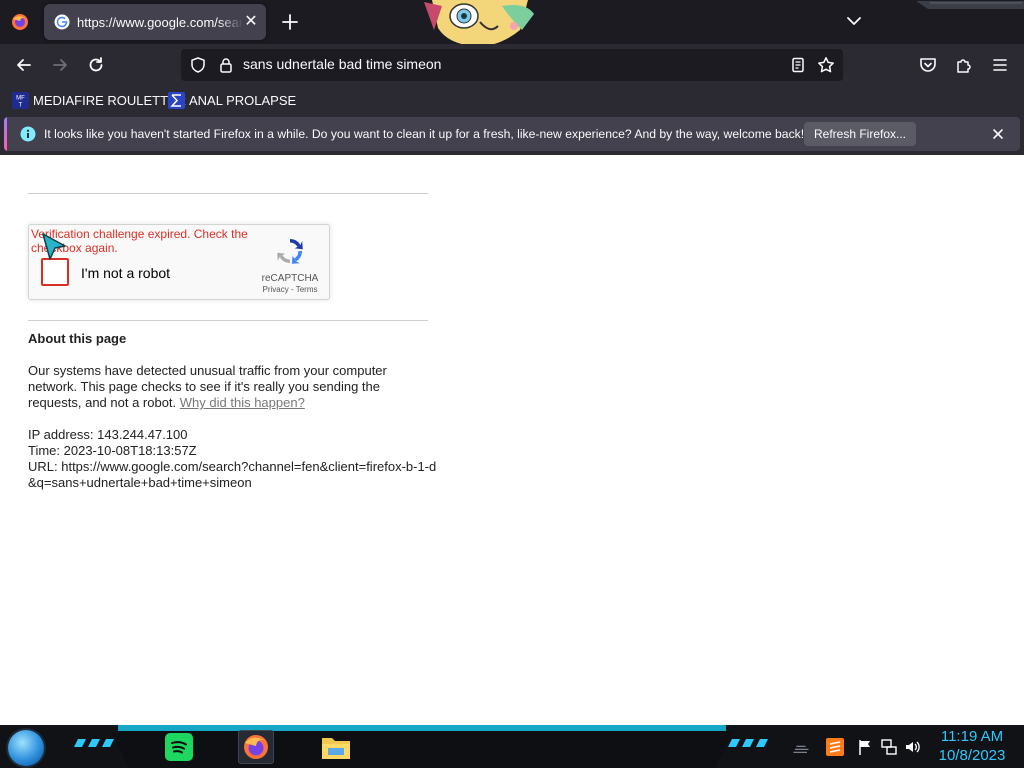  What do you see at coordinates (110, 100) in the screenshot?
I see `bookmark-label: MEDIAFIRE ROULETTER` at bounding box center [110, 100].